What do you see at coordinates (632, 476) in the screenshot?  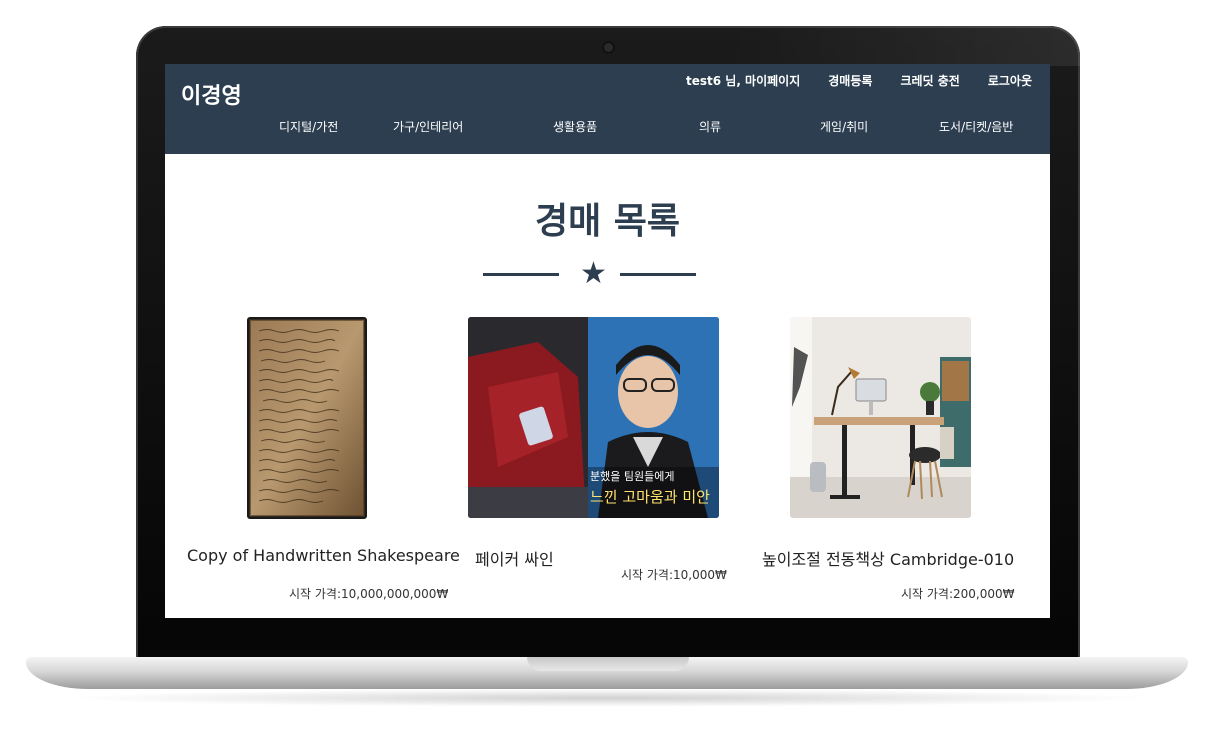 I see `image-caption-line-1: 분했을 팀원들에게` at bounding box center [632, 476].